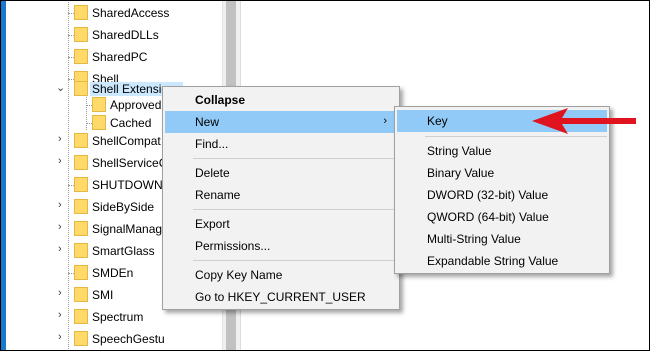 This screenshot has height=351, width=650. What do you see at coordinates (281, 100) in the screenshot?
I see `menu-item-collapse: Collapse` at bounding box center [281, 100].